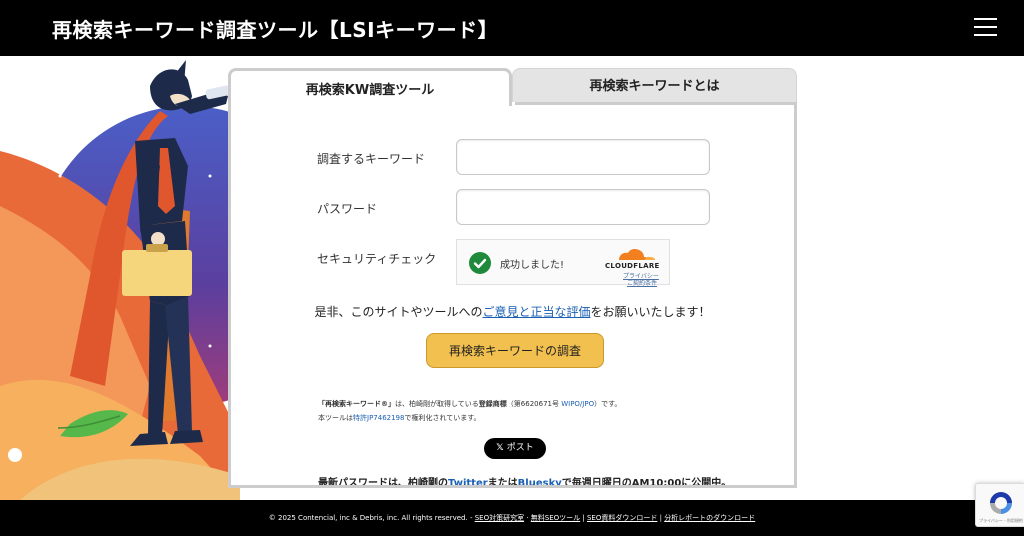 This screenshot has height=536, width=1024. What do you see at coordinates (650, 312) in the screenshot?
I see `feedback-suffix: をお願いいたします！` at bounding box center [650, 312].